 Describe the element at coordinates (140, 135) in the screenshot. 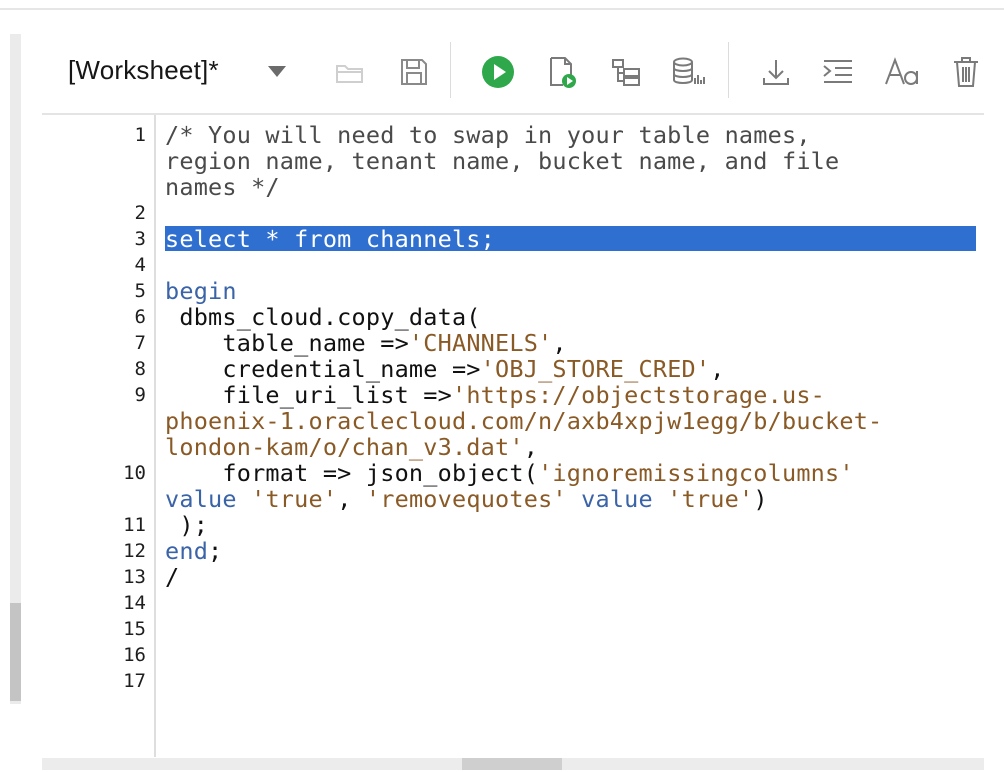

I see `line-number: 1` at that location.